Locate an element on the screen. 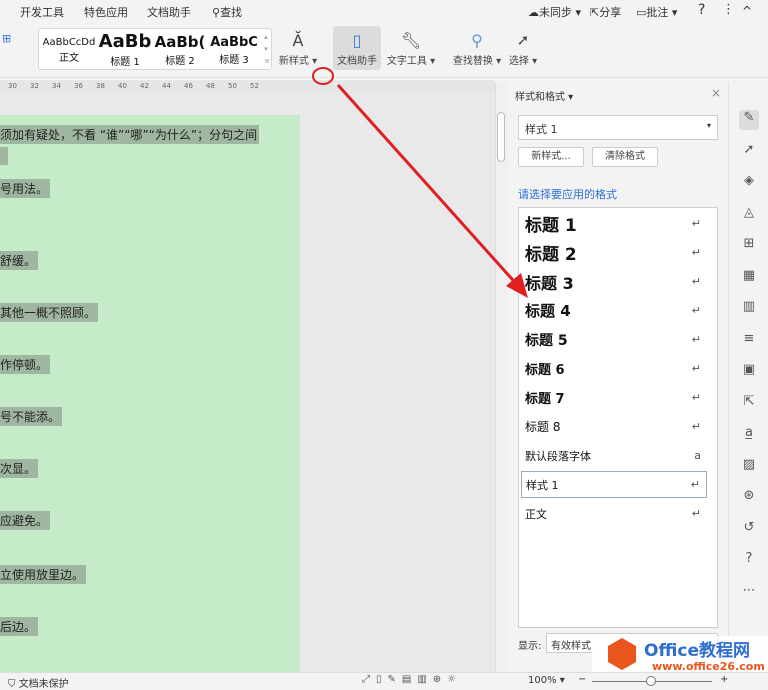 The width and height of the screenshot is (768, 690). help-button: ? is located at coordinates (701, 10).